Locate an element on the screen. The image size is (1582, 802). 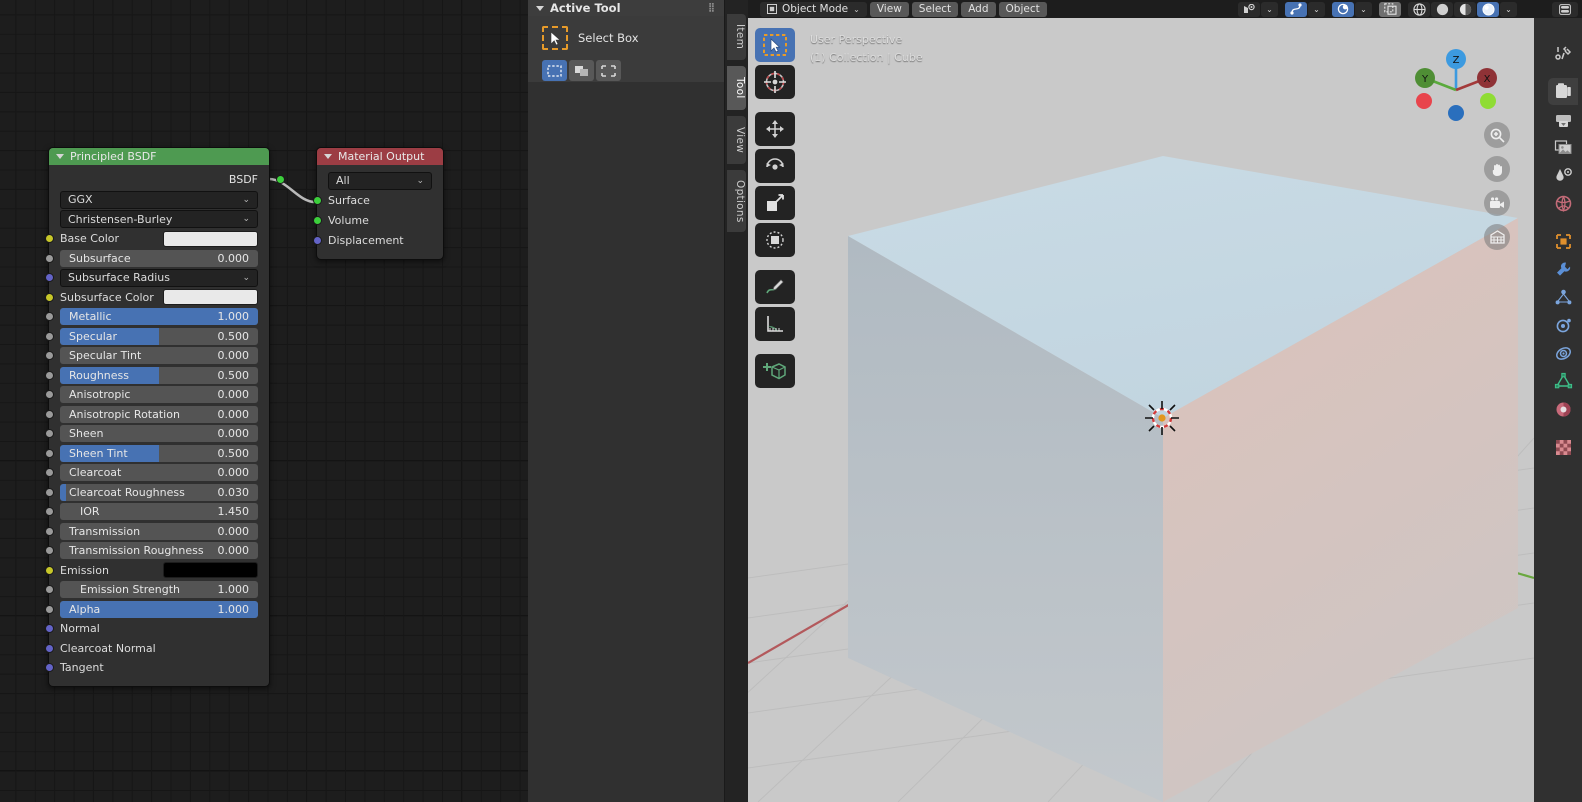
snap-icon is located at coordinates (1296, 9).